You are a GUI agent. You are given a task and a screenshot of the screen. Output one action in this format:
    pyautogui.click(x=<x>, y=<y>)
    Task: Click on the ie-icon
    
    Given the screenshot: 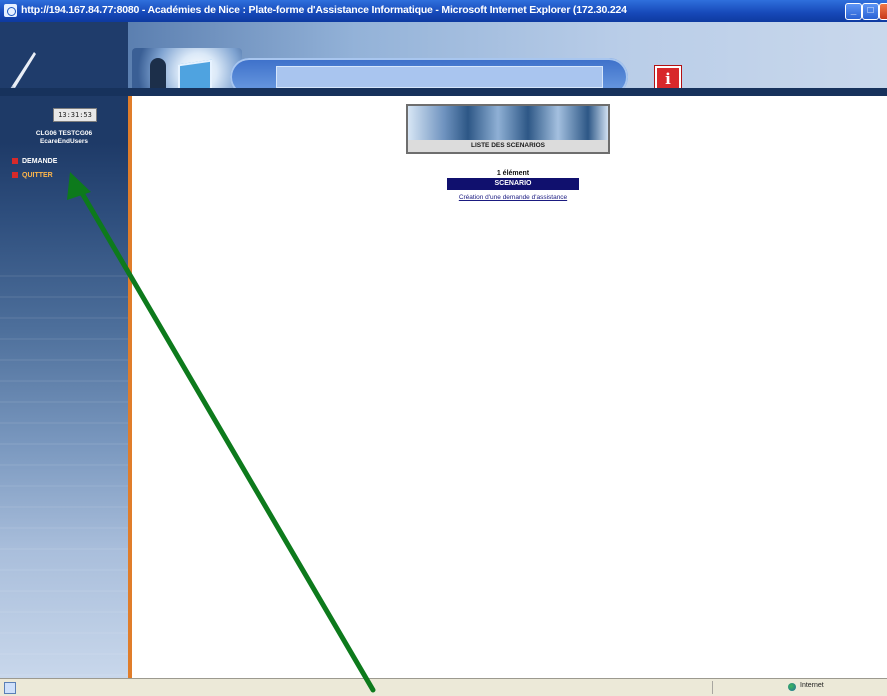 What is the action you would take?
    pyautogui.click(x=10, y=10)
    